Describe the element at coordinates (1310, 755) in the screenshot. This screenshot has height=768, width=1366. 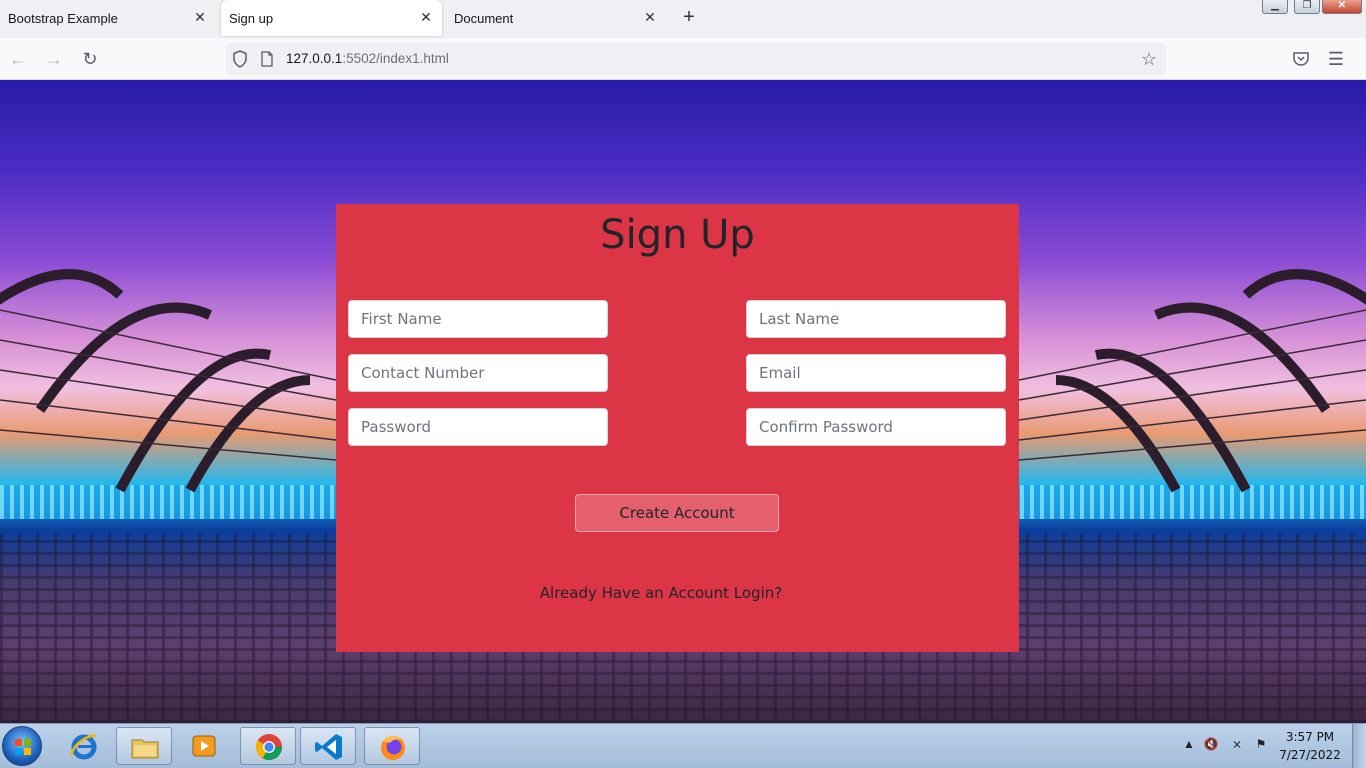
I see `clock-date: 7/27/2022` at that location.